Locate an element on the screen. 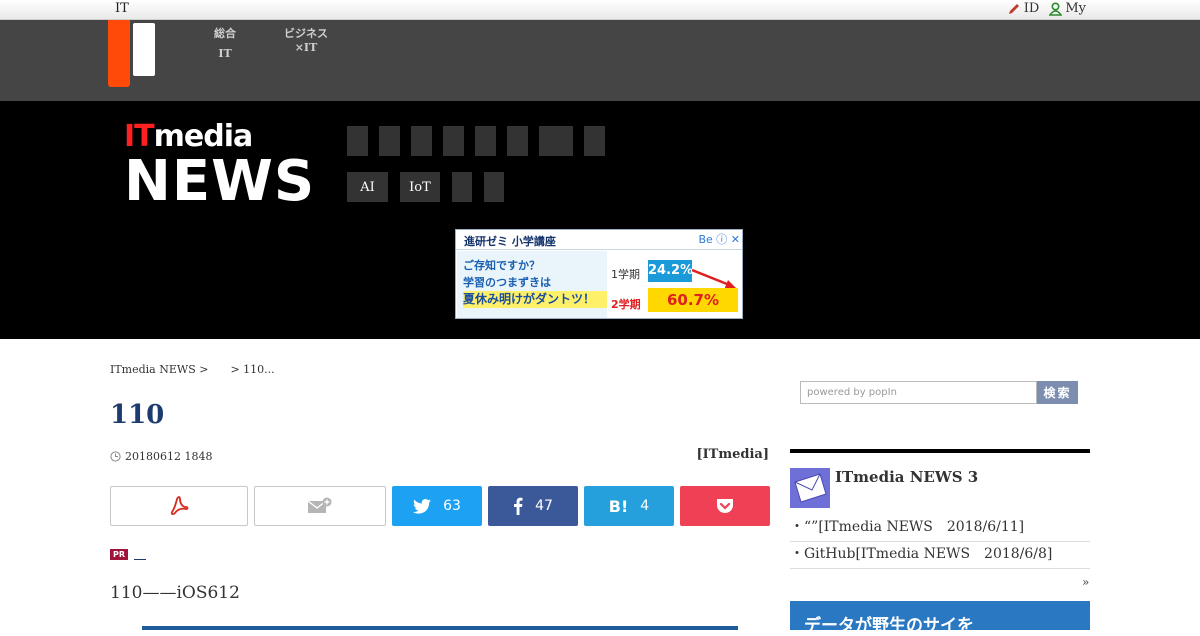 This screenshot has height=636, width=1200. ad-copy-line1: ご存知ですか？ is located at coordinates (501, 265).